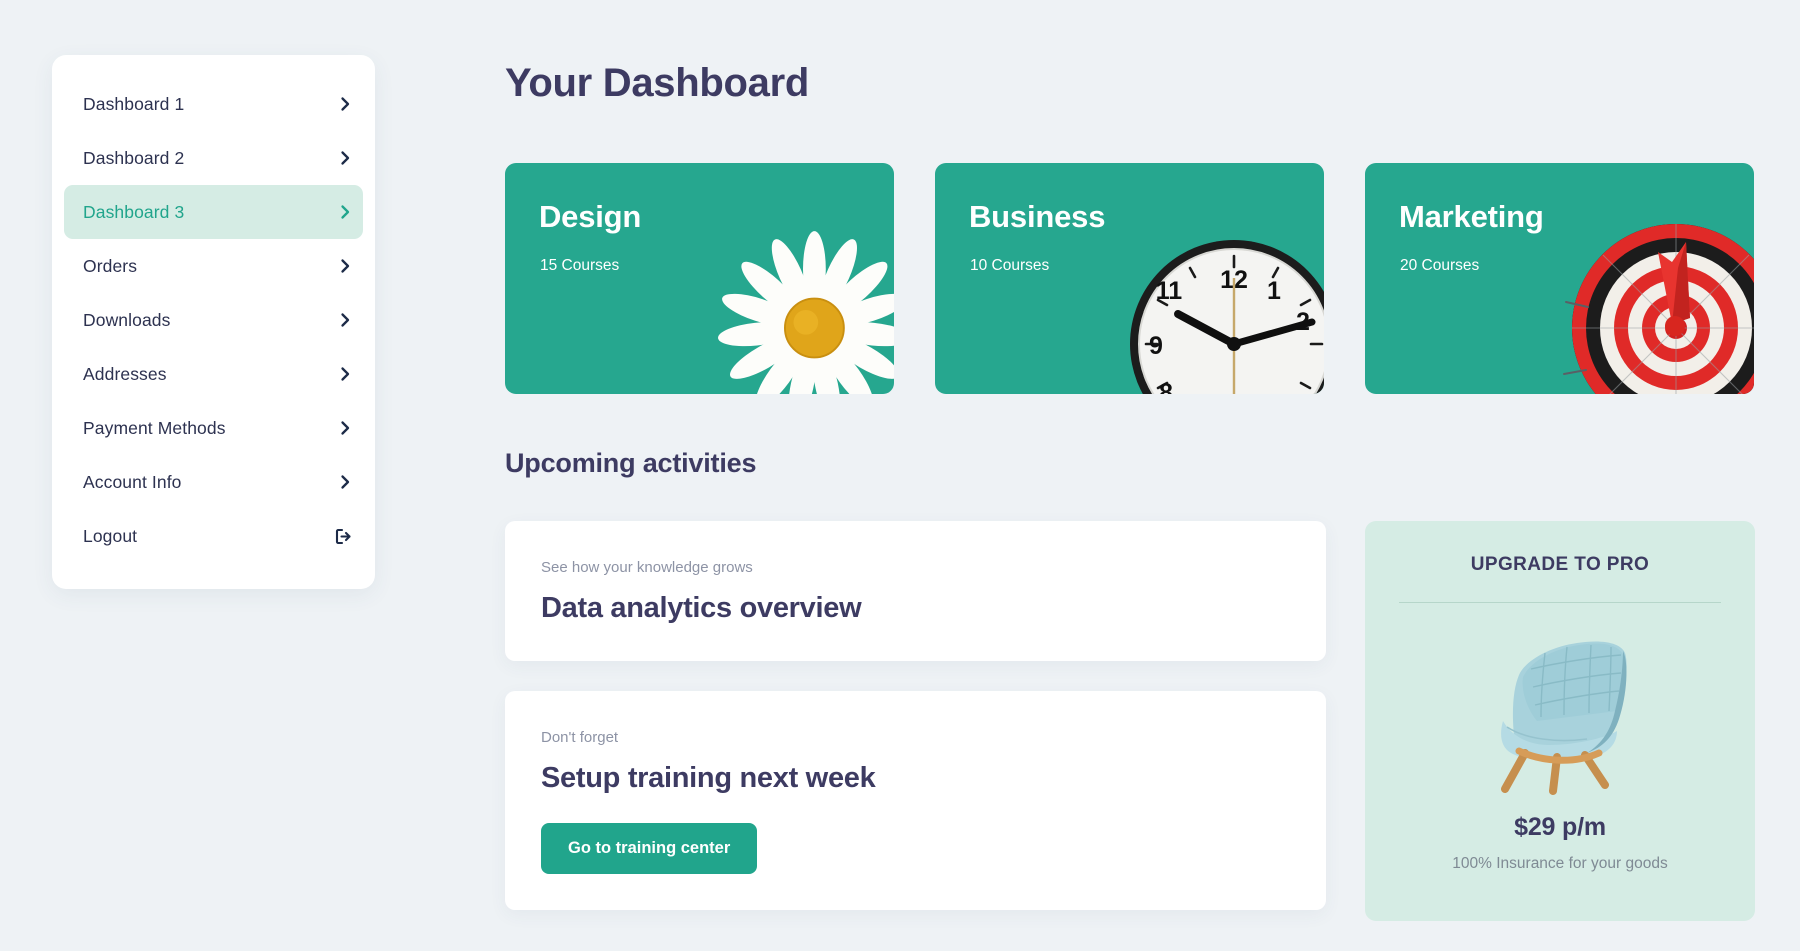  I want to click on sidebar-item-label: Orders, so click(110, 265).